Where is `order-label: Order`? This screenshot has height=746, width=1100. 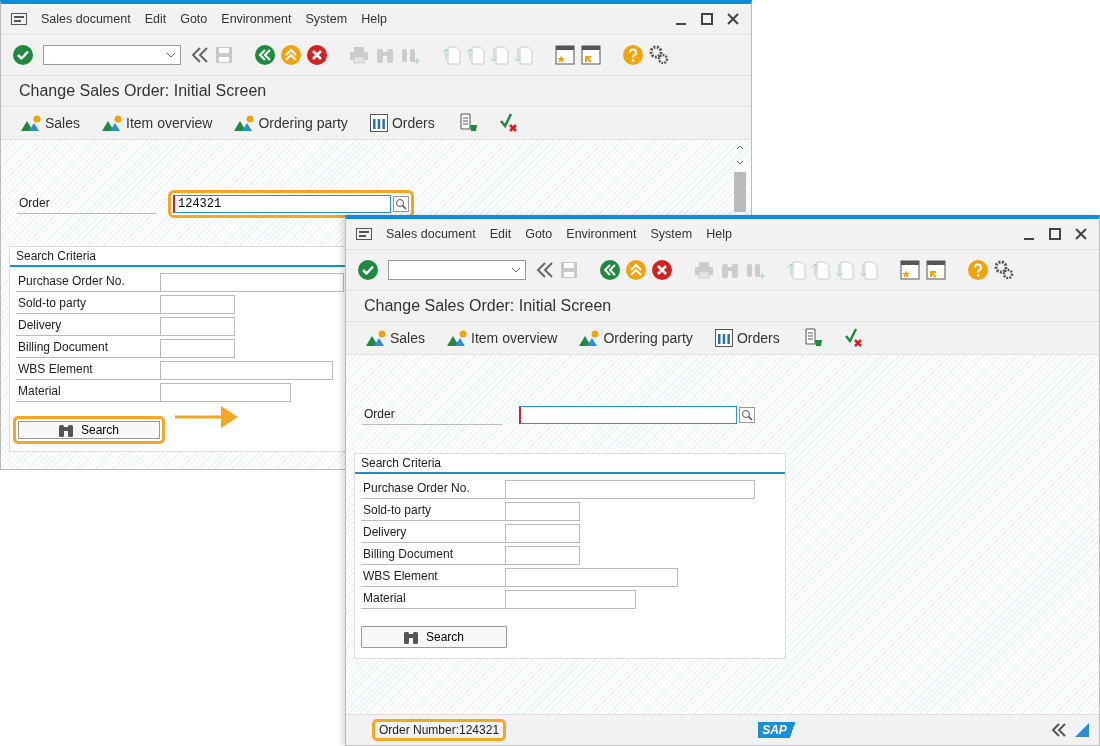 order-label: Order is located at coordinates (87, 204).